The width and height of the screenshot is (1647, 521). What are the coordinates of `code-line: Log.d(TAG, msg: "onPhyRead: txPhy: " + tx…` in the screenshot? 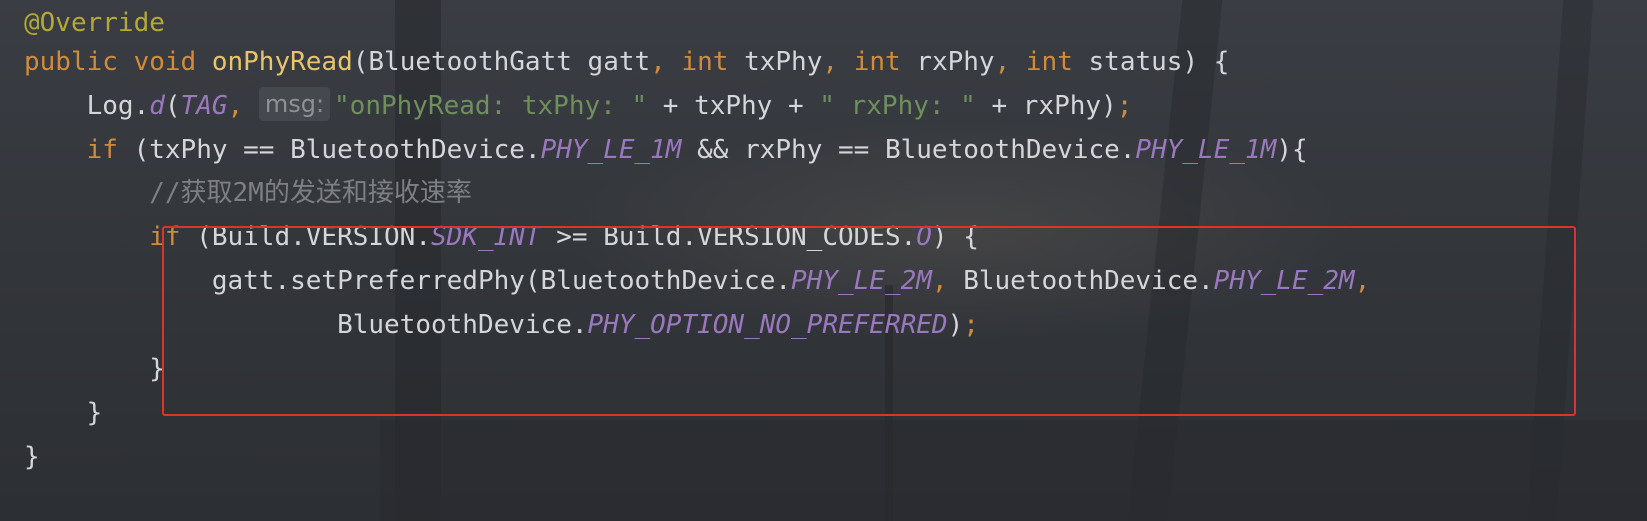 It's located at (578, 106).